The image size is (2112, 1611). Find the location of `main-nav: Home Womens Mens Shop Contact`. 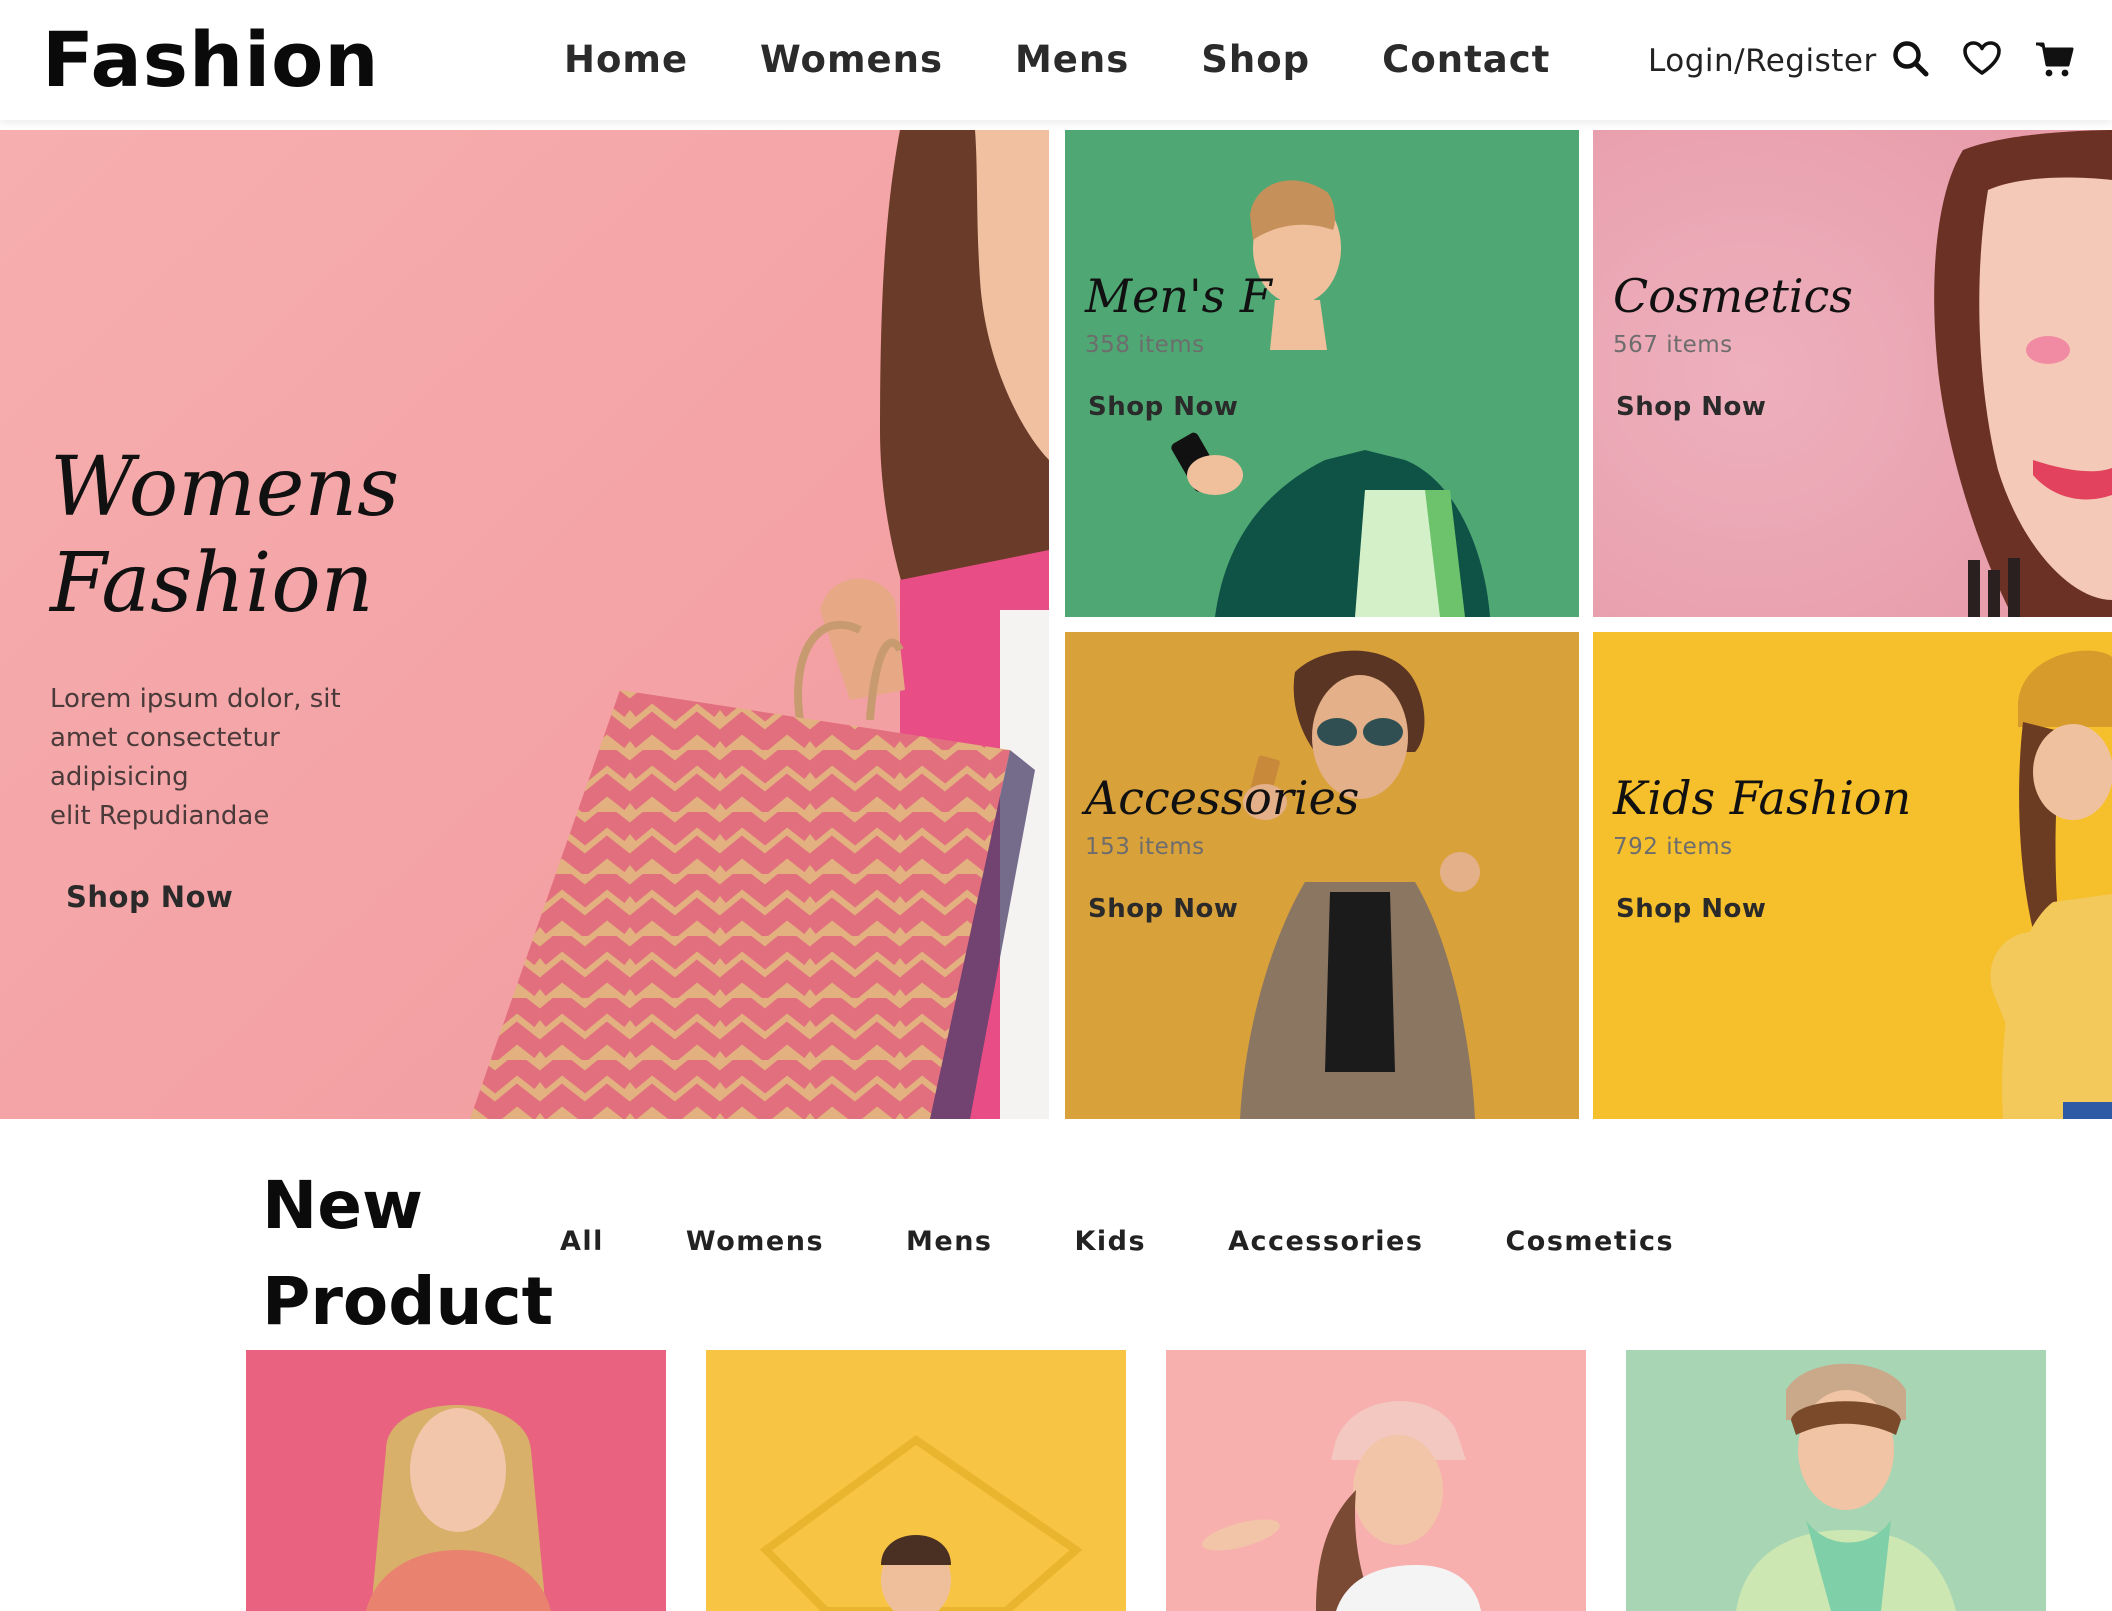

main-nav: Home Womens Mens Shop Contact is located at coordinates (1057, 60).